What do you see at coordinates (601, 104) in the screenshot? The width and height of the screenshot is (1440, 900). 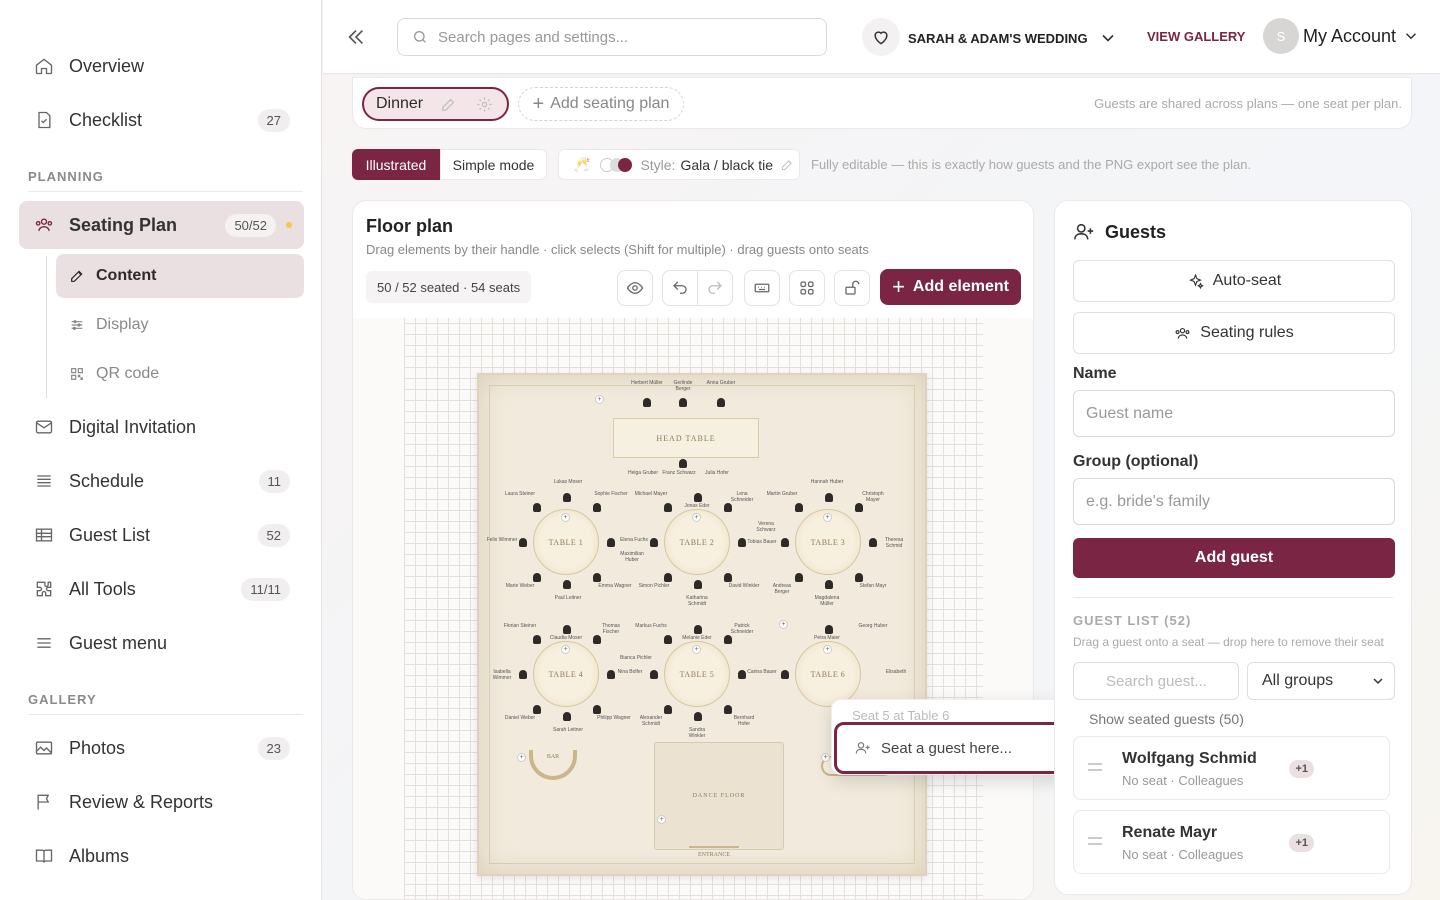 I see `add-plan-button: + Add seating plan` at bounding box center [601, 104].